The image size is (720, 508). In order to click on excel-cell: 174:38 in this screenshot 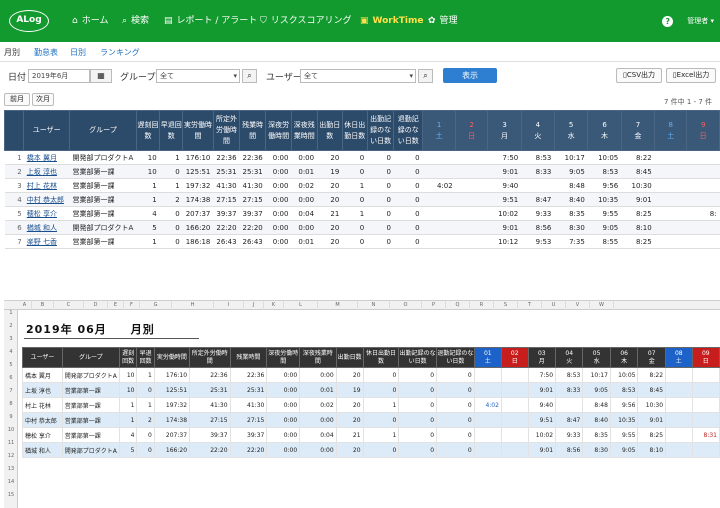, I will do `click(172, 420)`.